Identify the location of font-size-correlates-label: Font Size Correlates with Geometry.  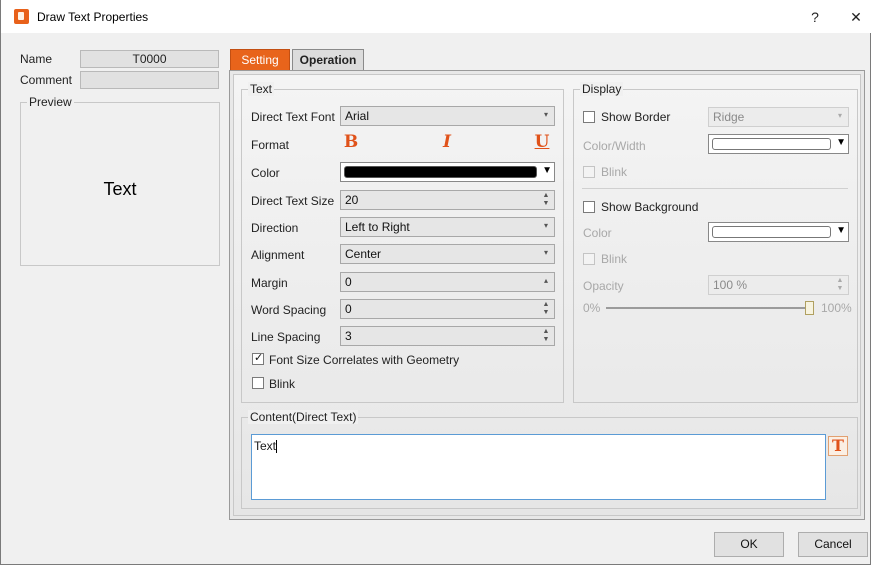
(364, 360).